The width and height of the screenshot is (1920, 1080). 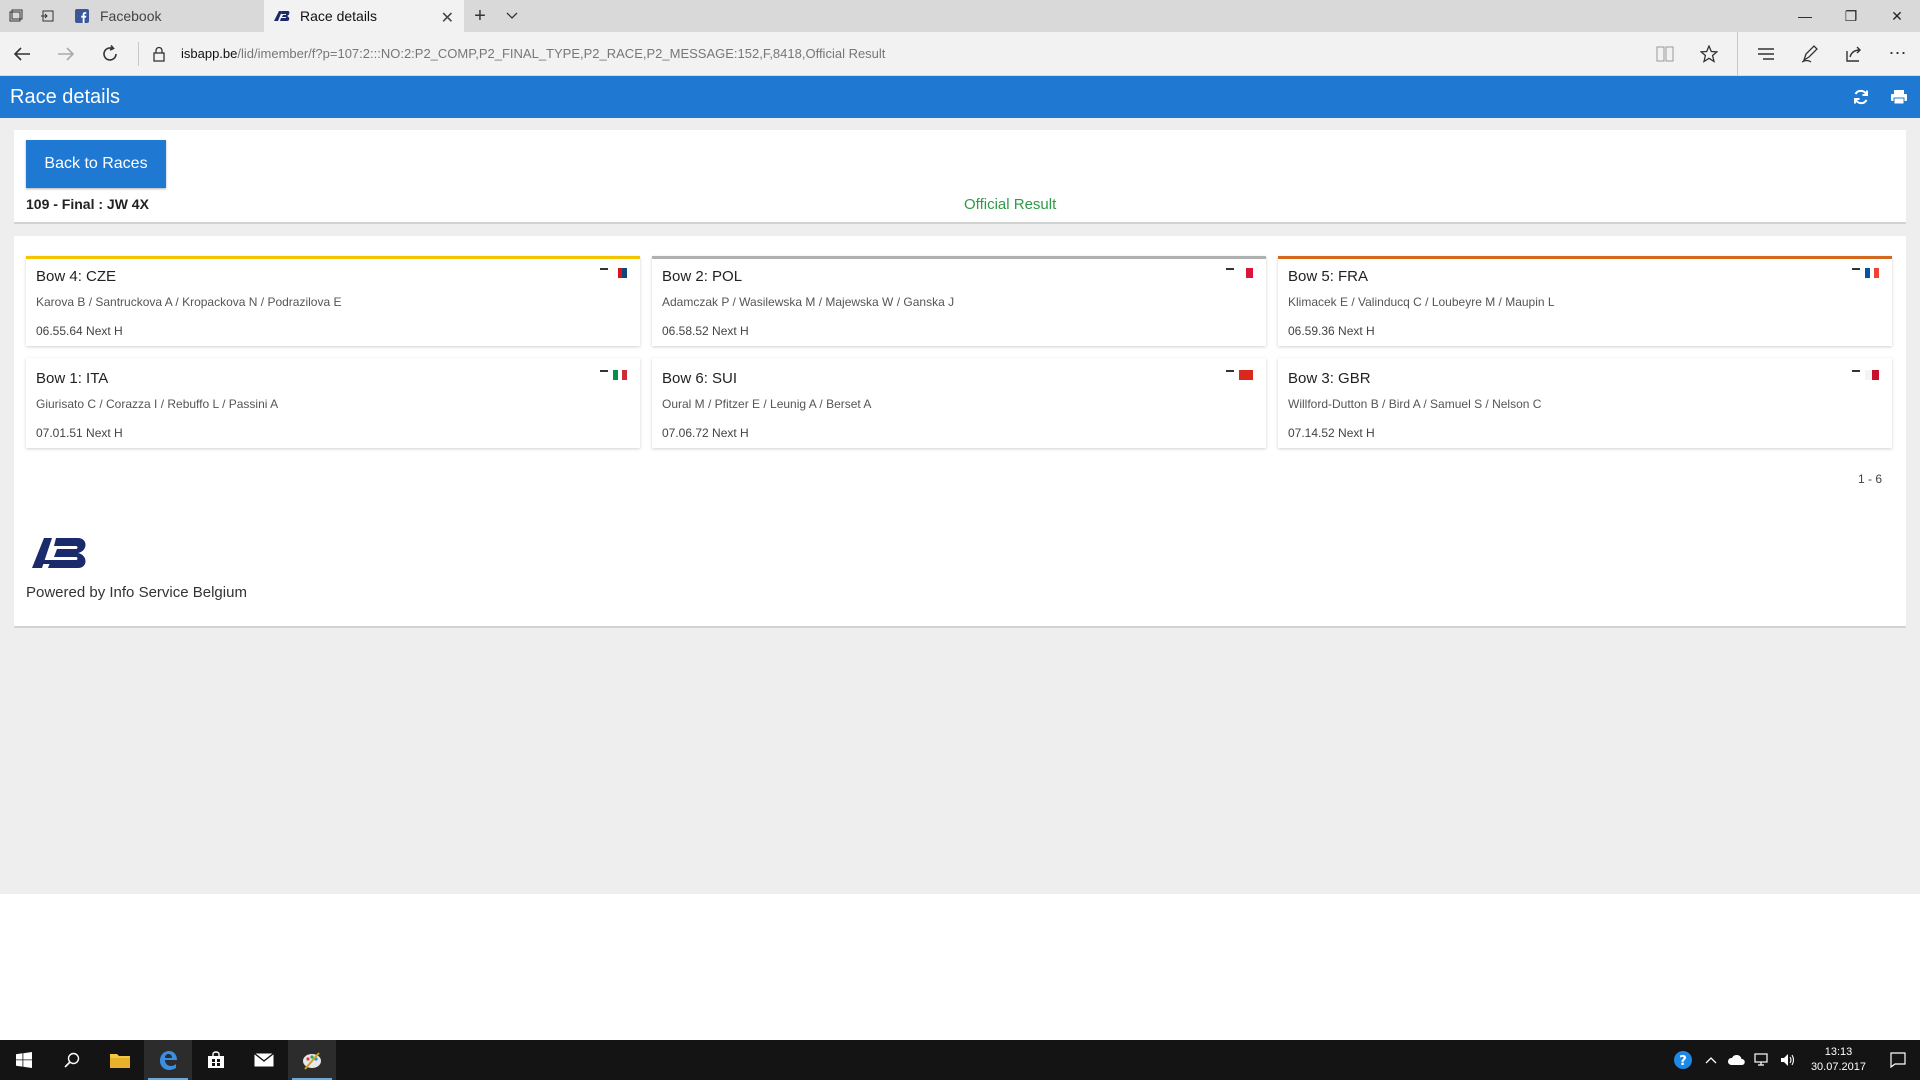 I want to click on powered-by-text: Powered by Info Service Belgium, so click(x=136, y=592).